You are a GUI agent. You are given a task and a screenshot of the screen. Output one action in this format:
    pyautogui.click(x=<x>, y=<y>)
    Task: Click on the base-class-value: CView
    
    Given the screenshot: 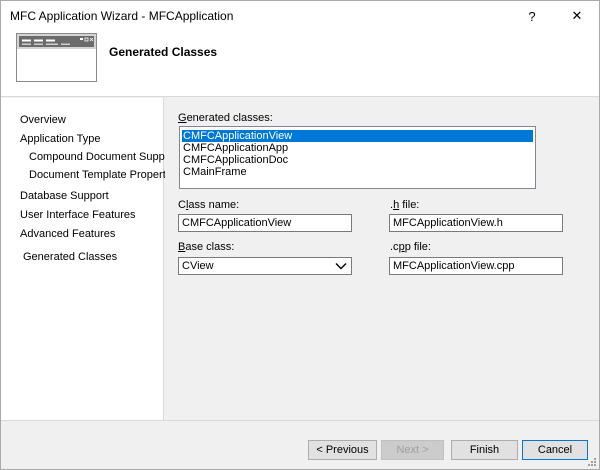 What is the action you would take?
    pyautogui.click(x=198, y=266)
    